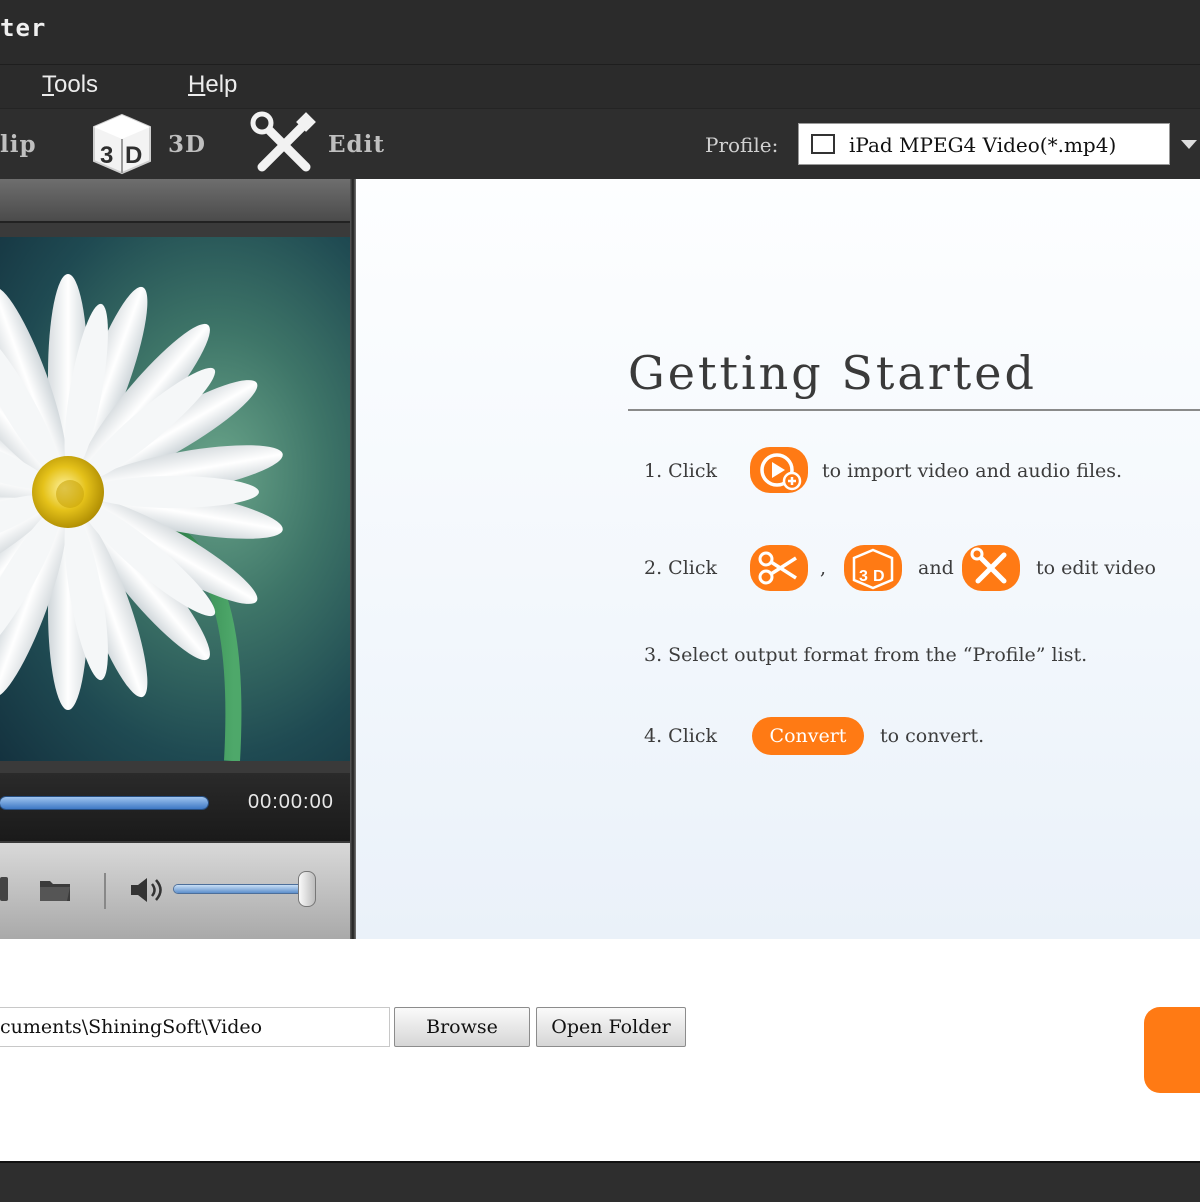 This screenshot has height=1202, width=1200. What do you see at coordinates (48, 84) in the screenshot?
I see `menu-tools-mnemonic: T` at bounding box center [48, 84].